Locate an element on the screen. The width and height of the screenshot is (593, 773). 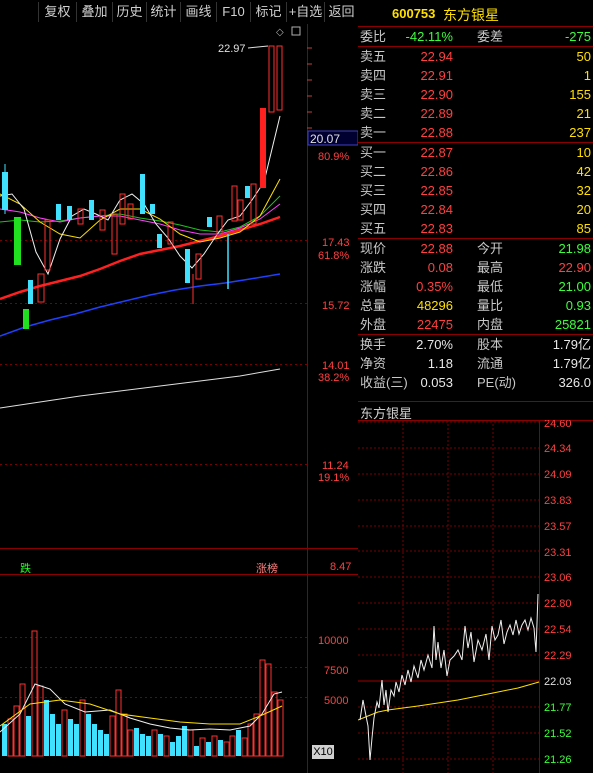
stat-value: 0.08 is located at coordinates (440, 267).